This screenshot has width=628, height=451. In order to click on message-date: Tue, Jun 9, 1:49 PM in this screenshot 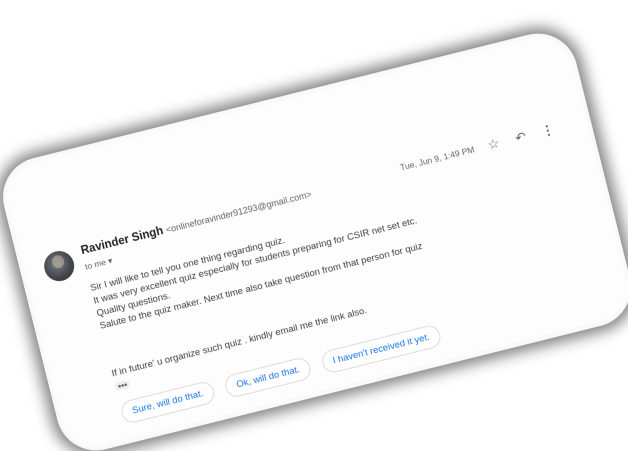, I will do `click(437, 158)`.